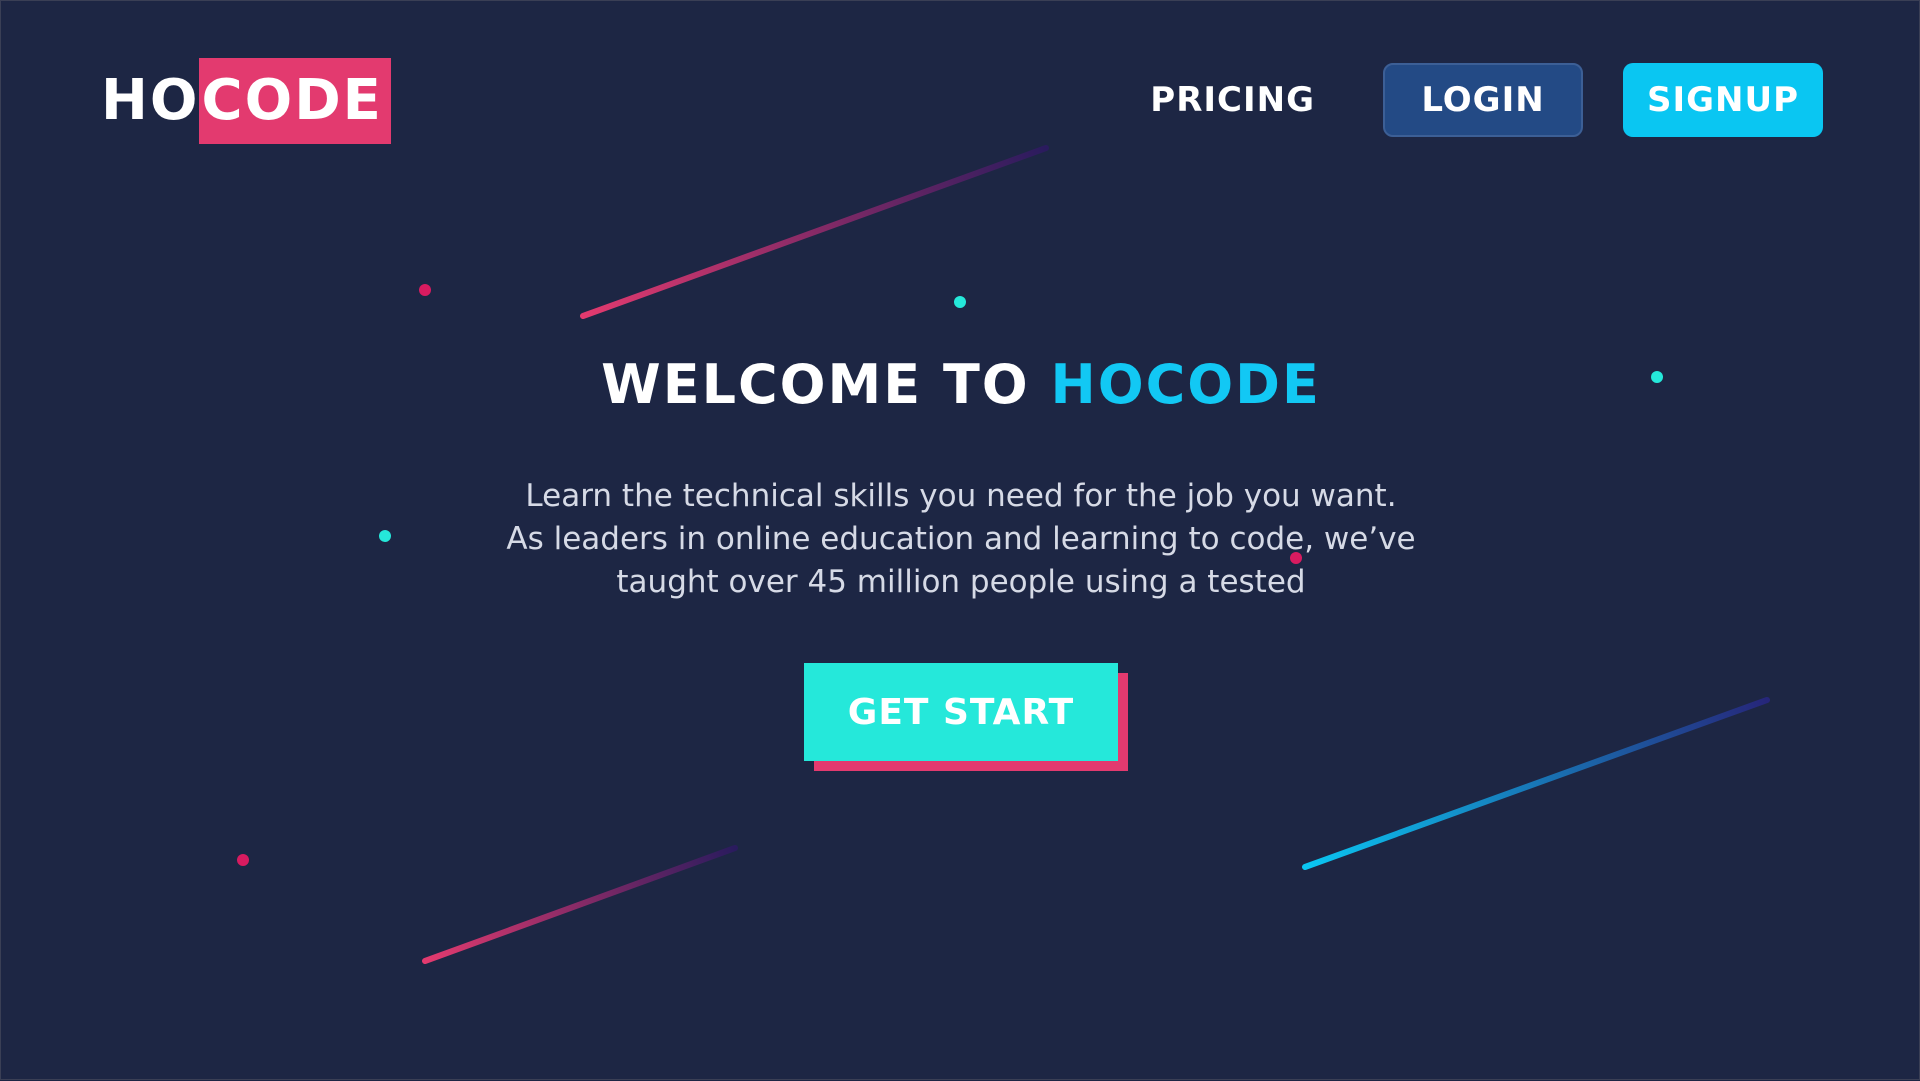 The height and width of the screenshot is (1081, 1920). I want to click on decor-line-pink-bottom, so click(580, 904).